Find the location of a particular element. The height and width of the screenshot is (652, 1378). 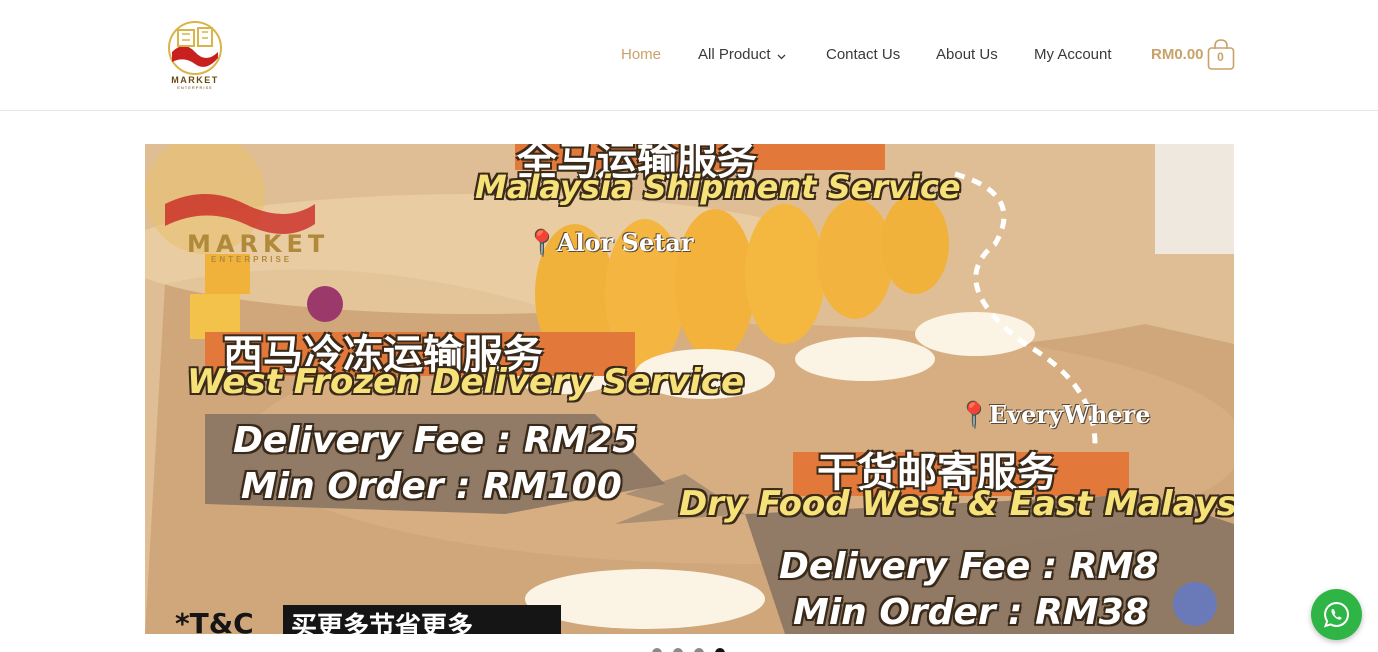

location-everywhere: 📍EveryWhere is located at coordinates (1055, 414).